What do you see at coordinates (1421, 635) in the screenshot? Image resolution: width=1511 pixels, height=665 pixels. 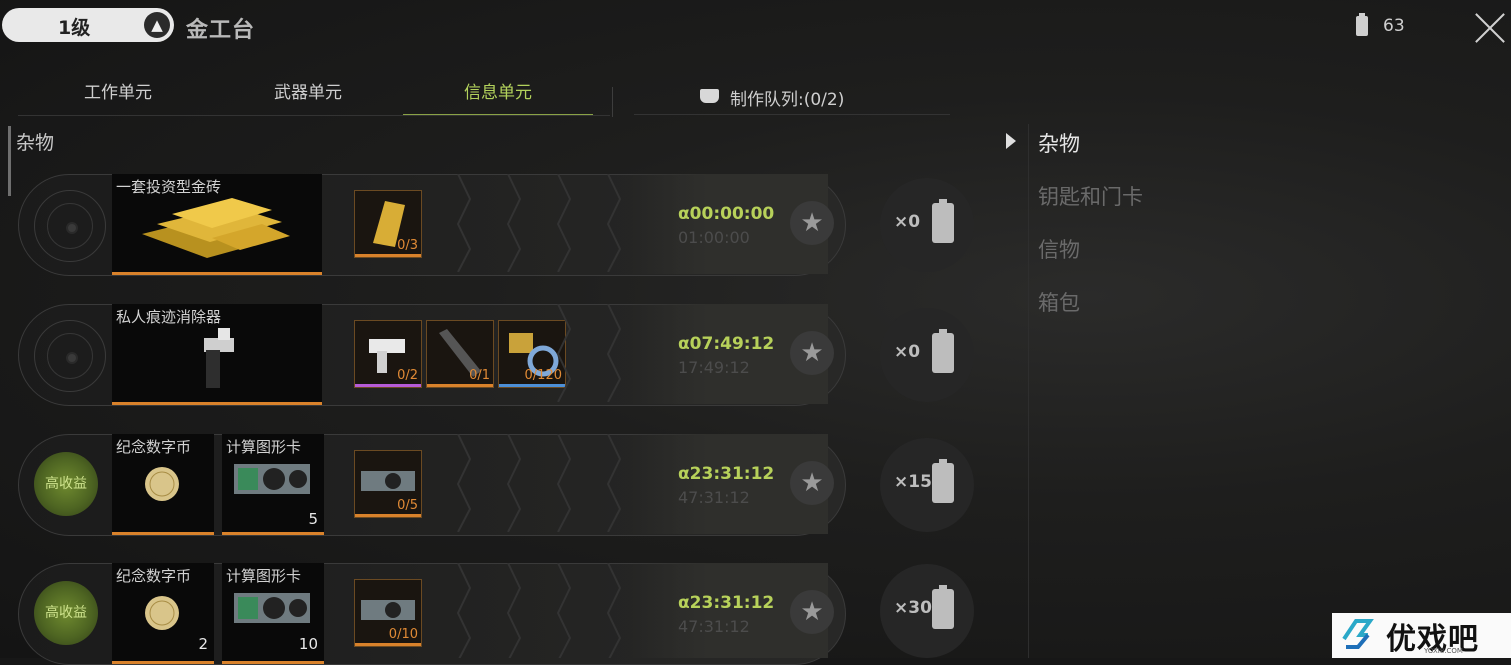 I see `watermark: 优戏吧 YOXI8.COM` at bounding box center [1421, 635].